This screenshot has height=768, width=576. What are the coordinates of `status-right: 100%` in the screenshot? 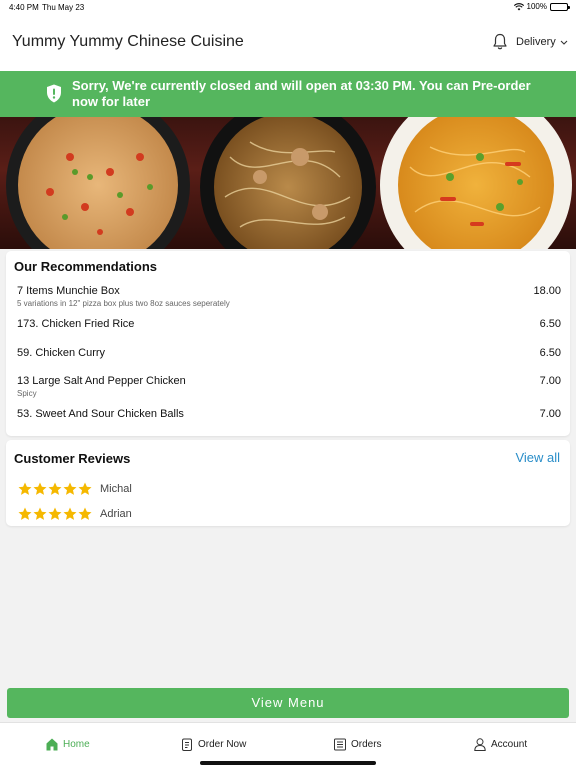 It's located at (541, 6).